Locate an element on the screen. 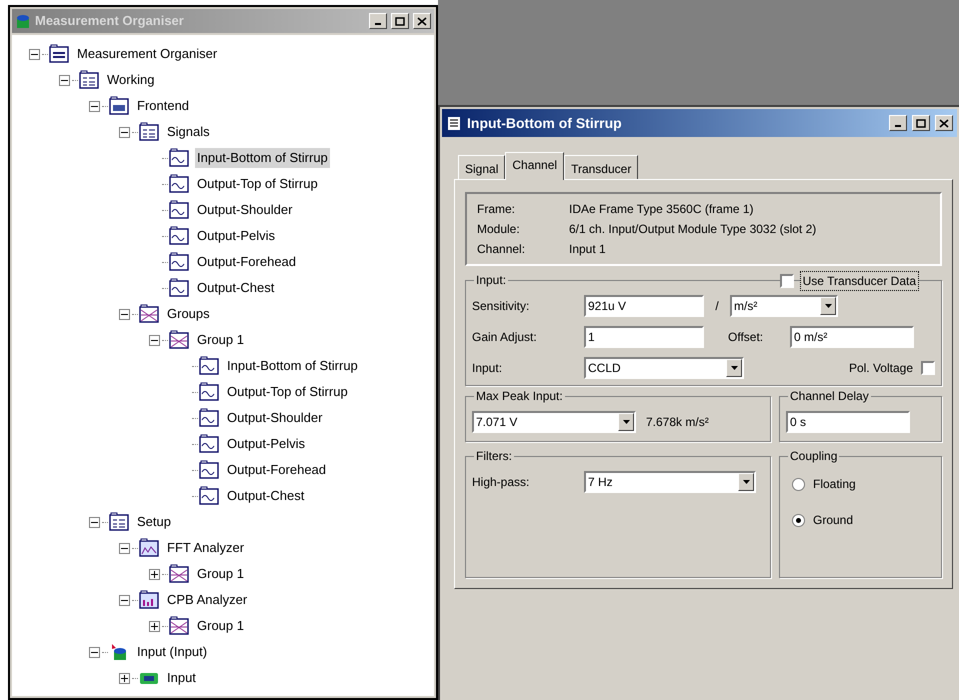 This screenshot has width=959, height=700. close-icon is located at coordinates (944, 123).